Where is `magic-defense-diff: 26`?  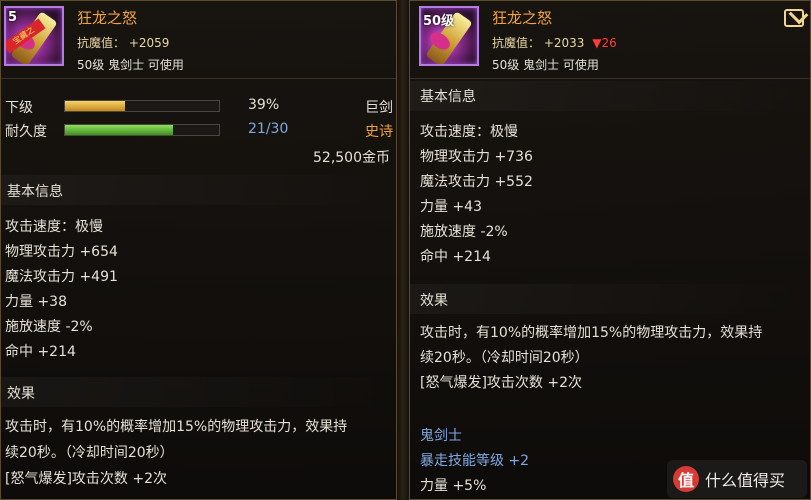
magic-defense-diff: 26 is located at coordinates (609, 43).